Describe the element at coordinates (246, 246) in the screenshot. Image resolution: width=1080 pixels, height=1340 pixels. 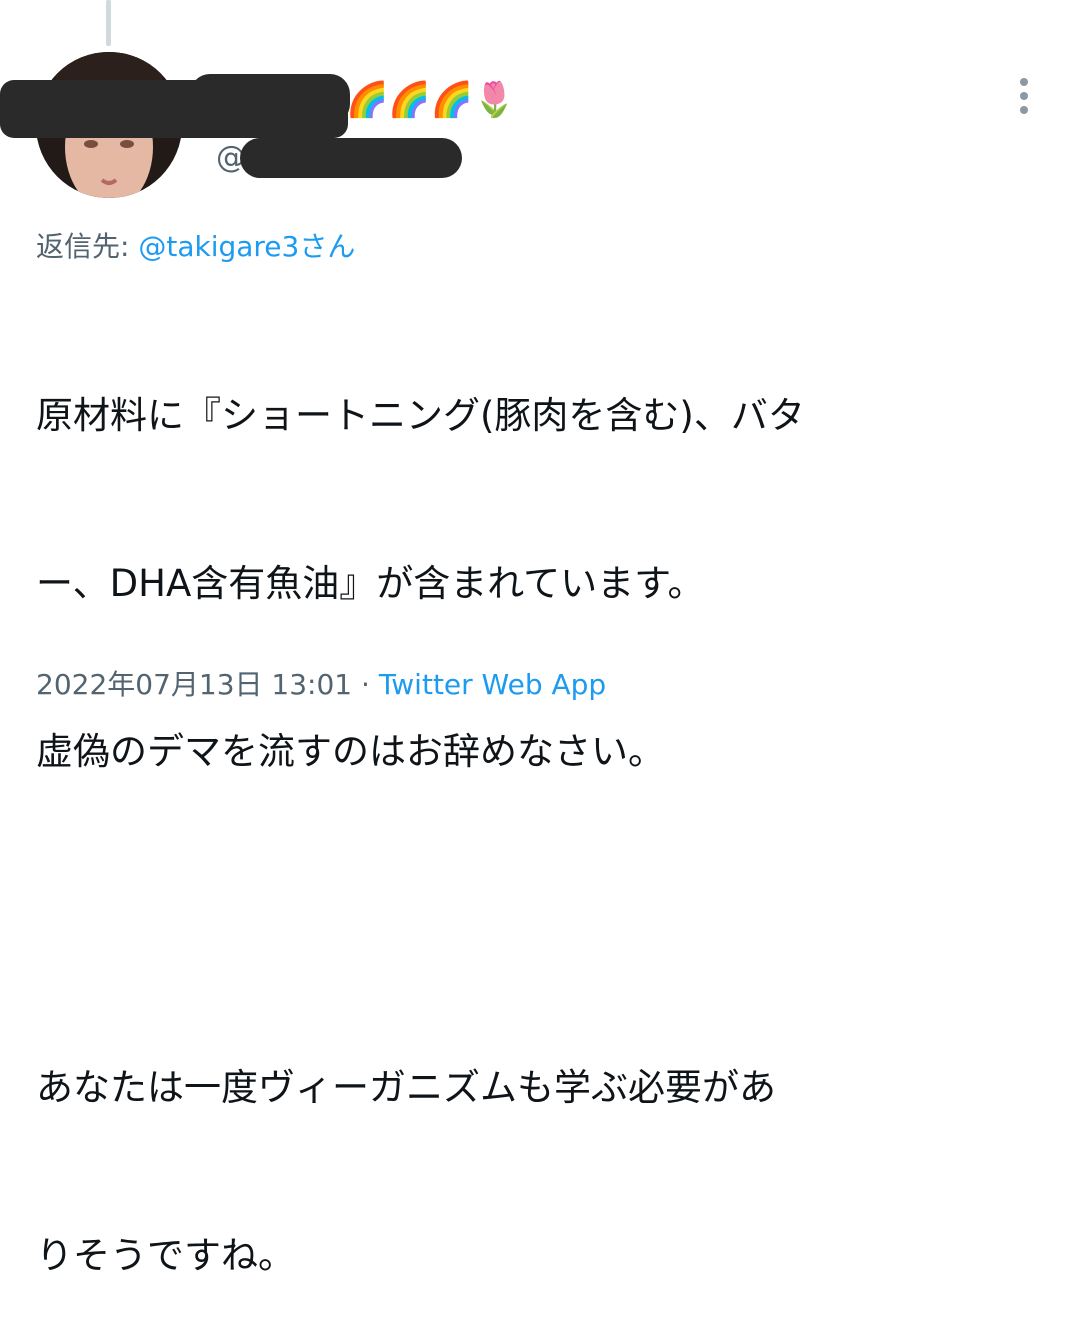
I see `reply-to-link: @takigare3さん` at that location.